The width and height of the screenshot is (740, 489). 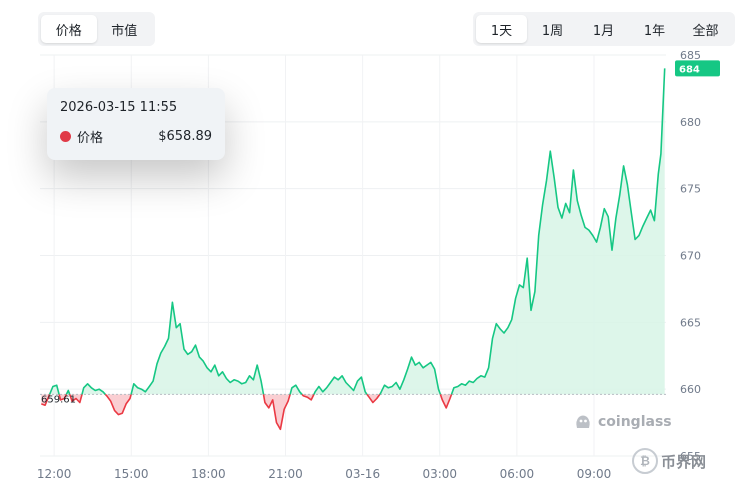 What do you see at coordinates (439, 474) in the screenshot?
I see `x-tick-label: 03:00` at bounding box center [439, 474].